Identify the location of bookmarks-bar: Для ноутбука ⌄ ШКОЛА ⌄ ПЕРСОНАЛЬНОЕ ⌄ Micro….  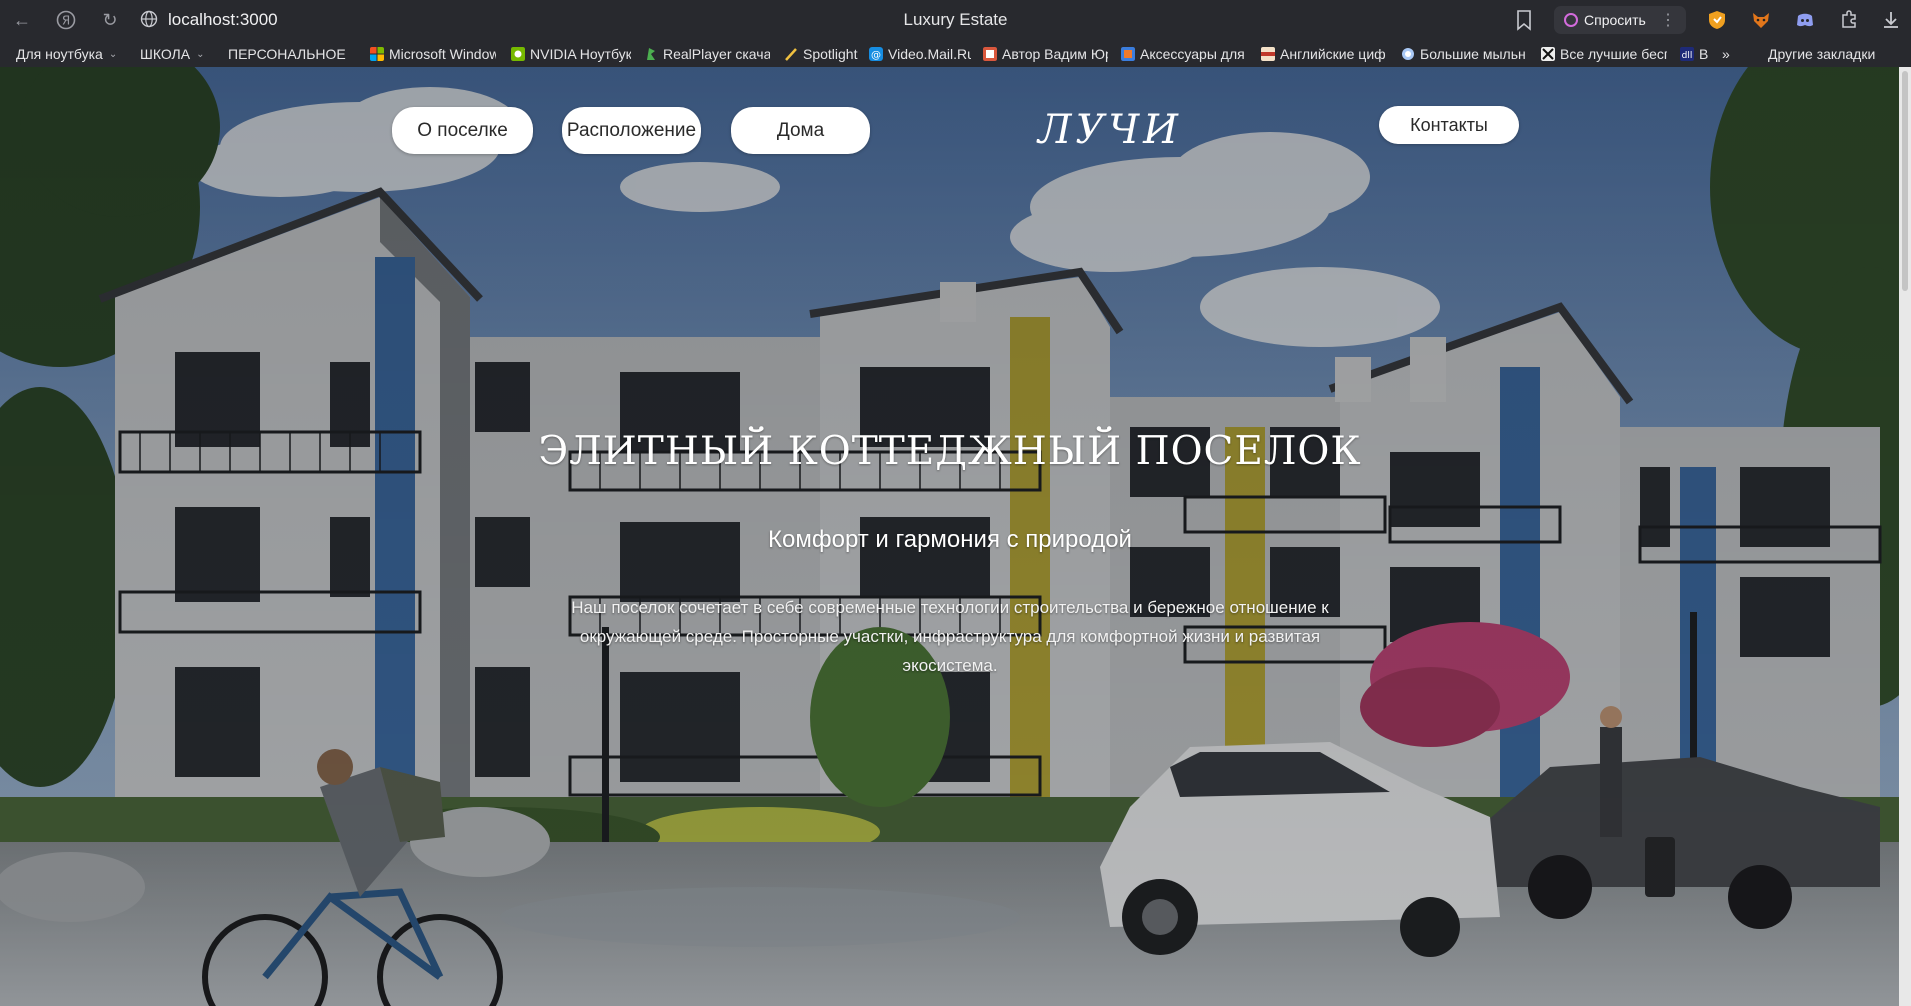
(955, 53).